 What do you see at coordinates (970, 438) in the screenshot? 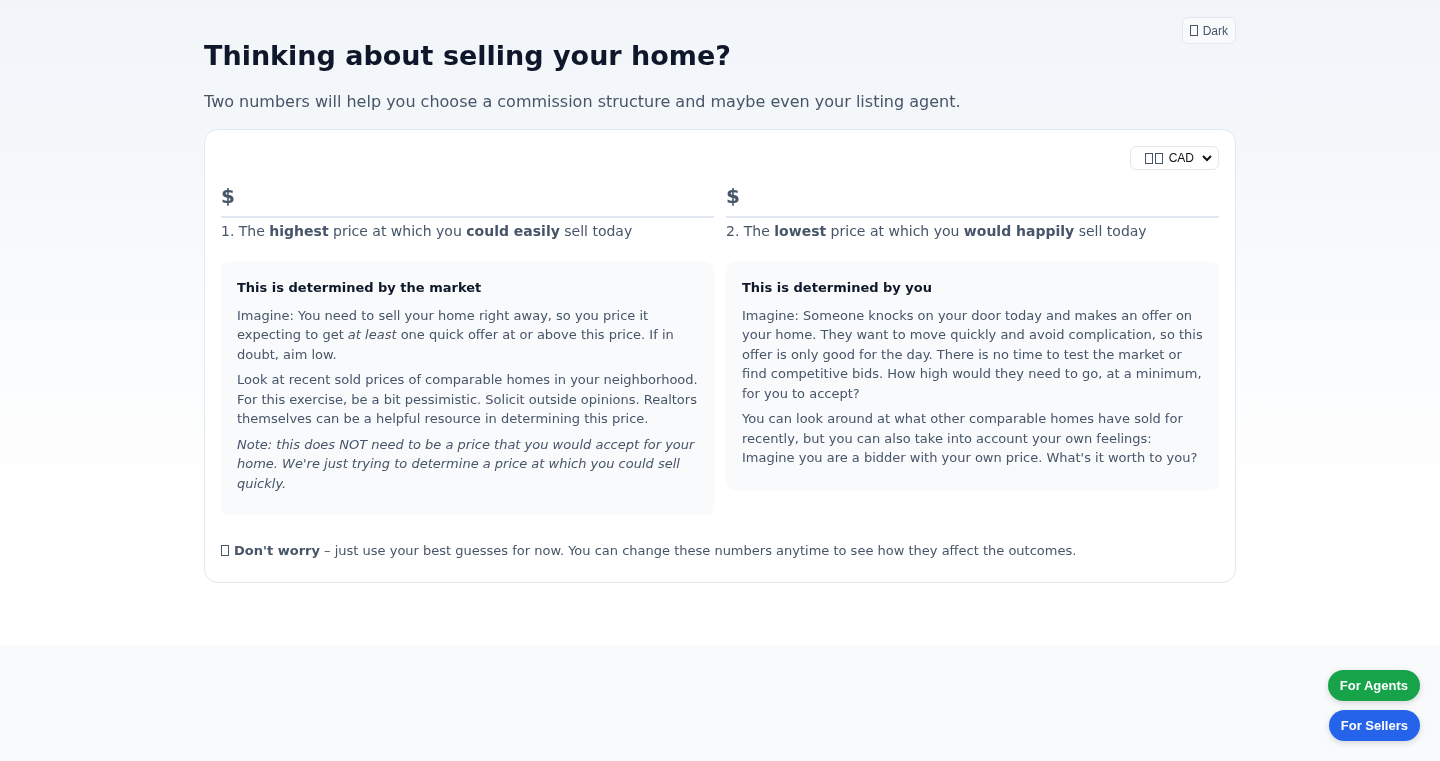
I see `info-paragraph: You can look around at what other comparable homes have sold for recently, but you can also take into account your own feelings: Imagine you are a bidder with your own price. What's it worth to you?` at bounding box center [970, 438].